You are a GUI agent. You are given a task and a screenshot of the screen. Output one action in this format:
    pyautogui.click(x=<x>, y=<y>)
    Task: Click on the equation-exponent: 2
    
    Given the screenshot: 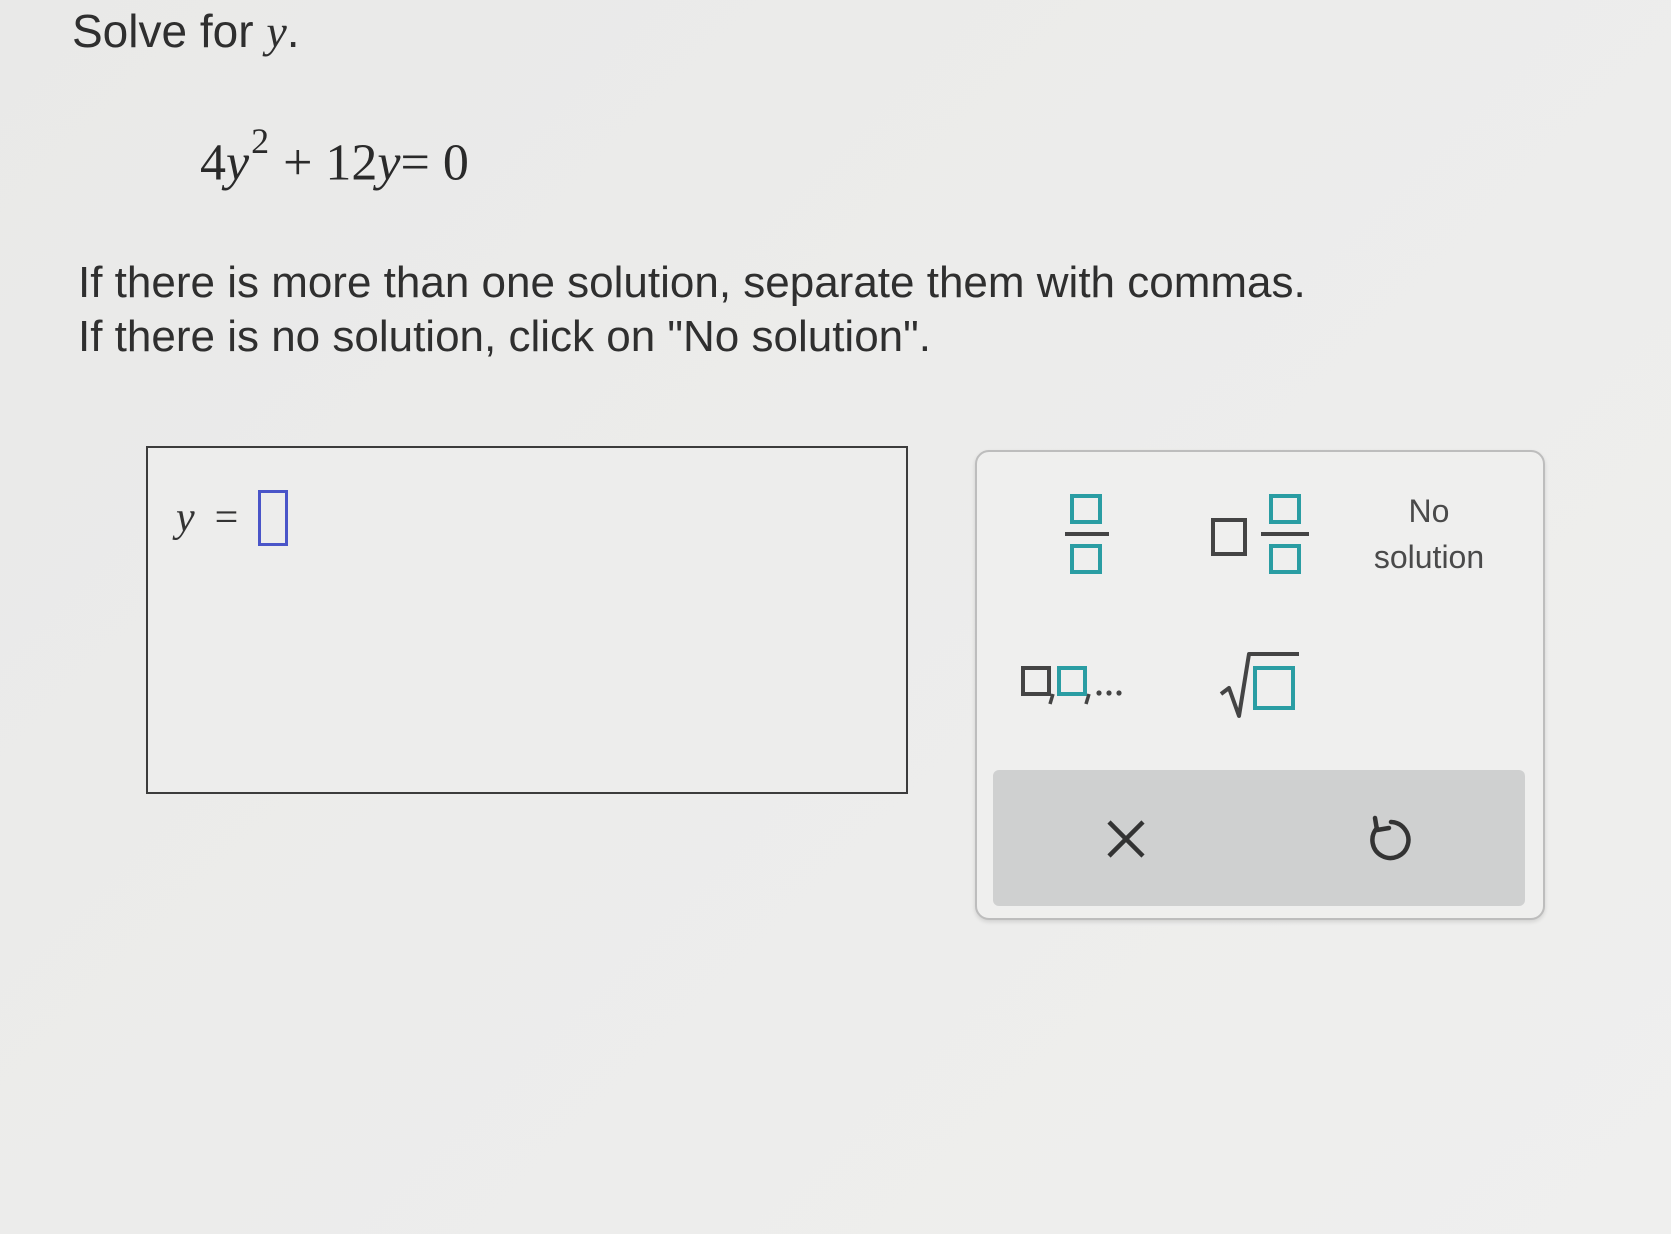 What is the action you would take?
    pyautogui.click(x=260, y=141)
    